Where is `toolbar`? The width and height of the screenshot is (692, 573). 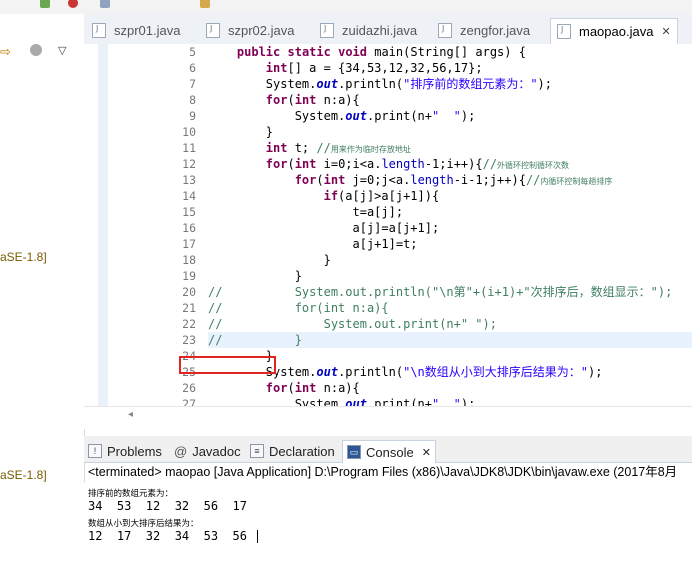 toolbar is located at coordinates (346, 7).